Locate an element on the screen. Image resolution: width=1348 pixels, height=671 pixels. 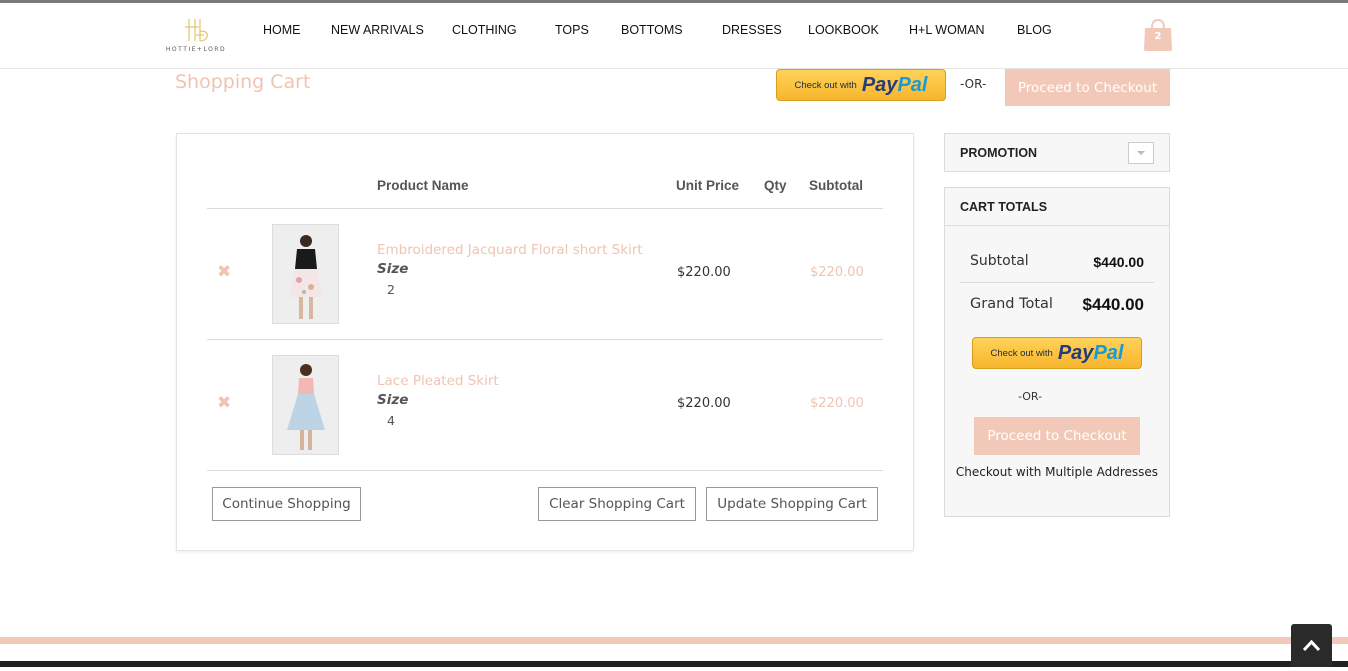
header-subtotal: Subtotal is located at coordinates (836, 185).